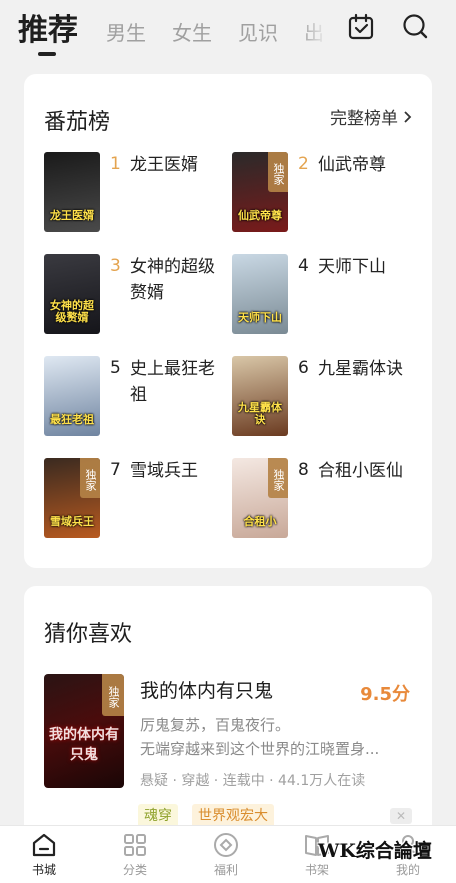  Describe the element at coordinates (72, 192) in the screenshot. I see `book-cover: 龙王医婿` at that location.